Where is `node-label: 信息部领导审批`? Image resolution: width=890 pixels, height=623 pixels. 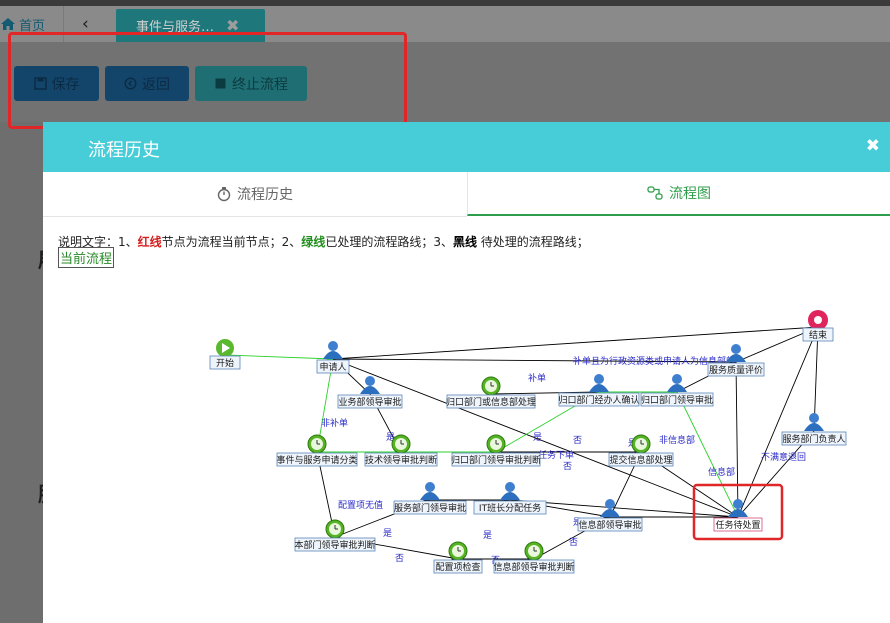 node-label: 信息部领导审批 is located at coordinates (609, 525).